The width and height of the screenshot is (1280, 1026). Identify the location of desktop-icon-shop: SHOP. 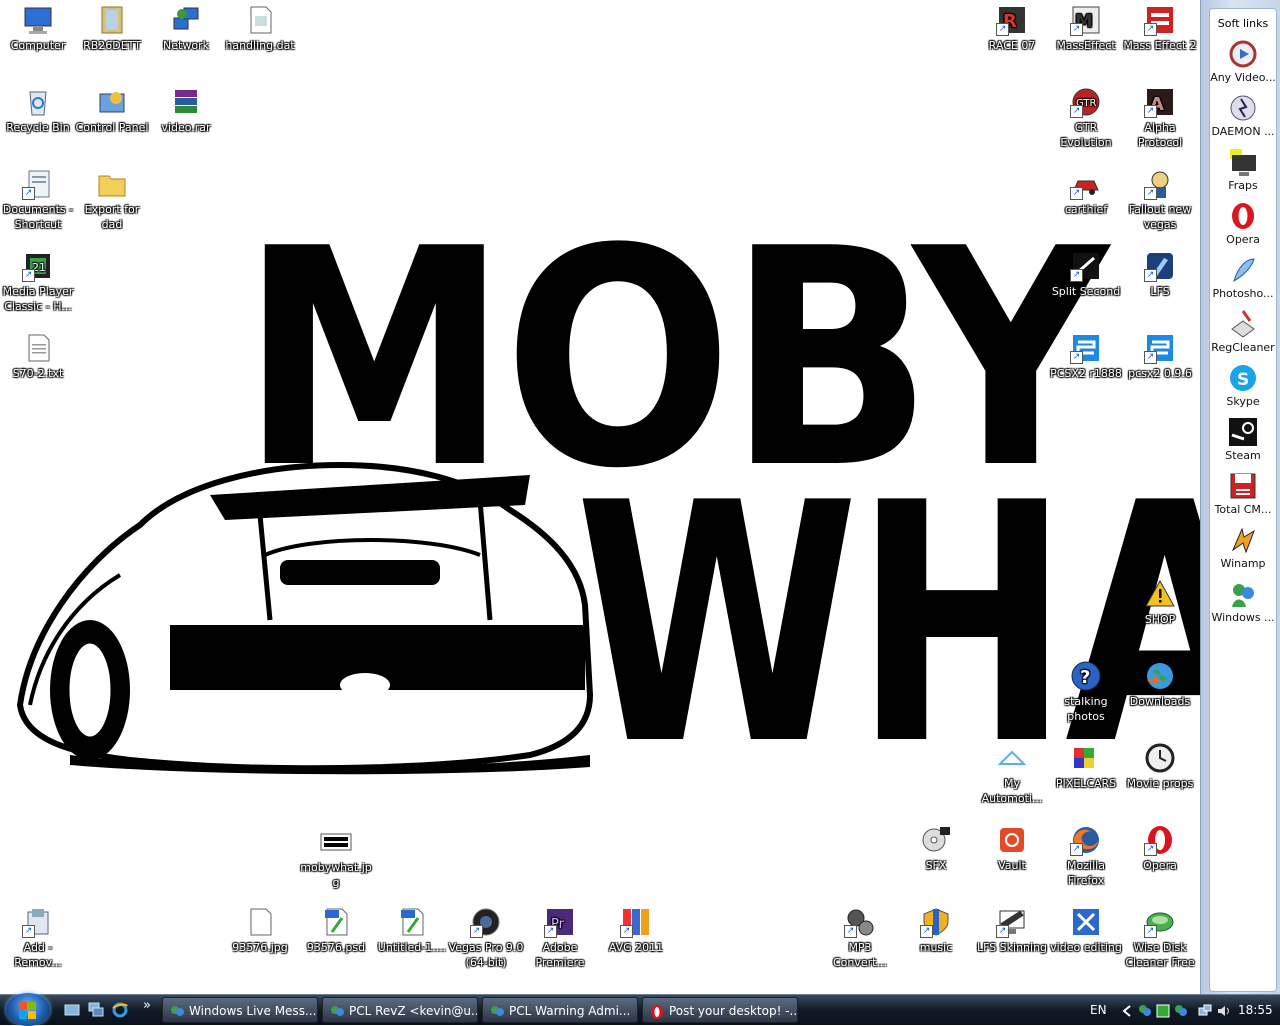
(1160, 602).